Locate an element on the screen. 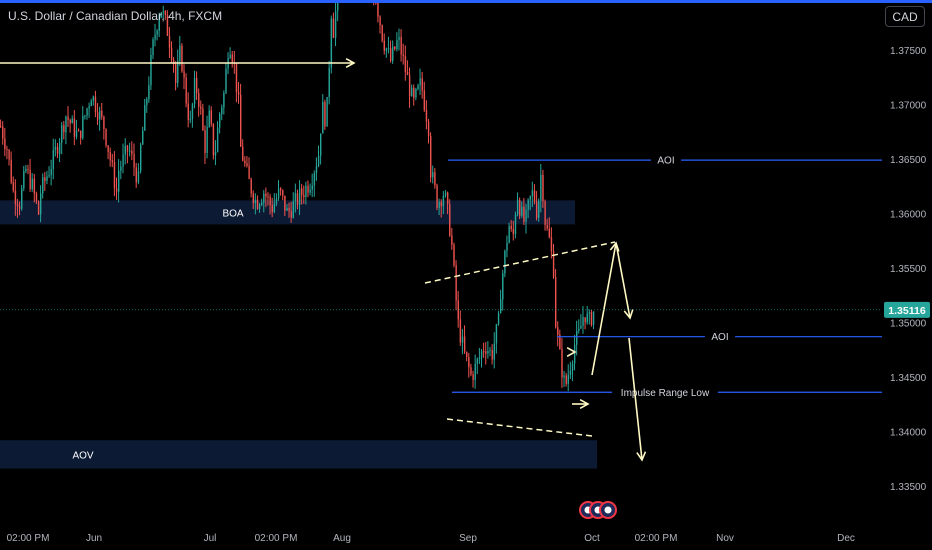 This screenshot has width=932, height=550. event-icon-center is located at coordinates (608, 510).